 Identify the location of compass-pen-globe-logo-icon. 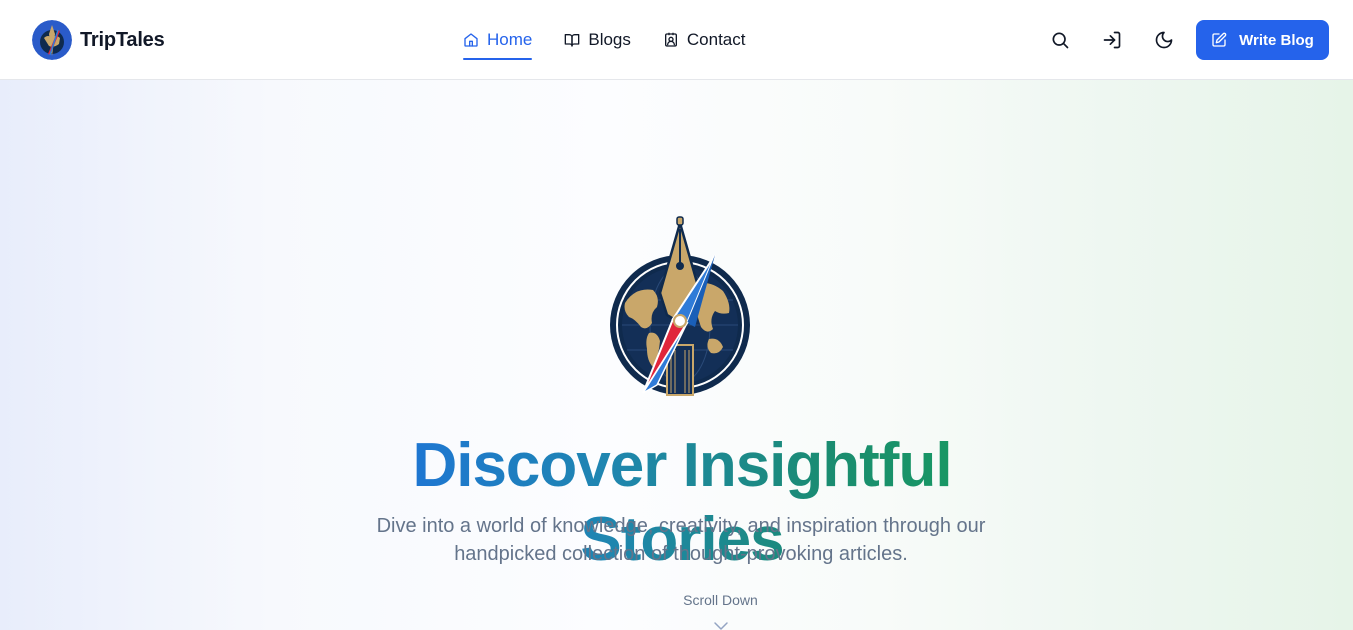
(680, 306).